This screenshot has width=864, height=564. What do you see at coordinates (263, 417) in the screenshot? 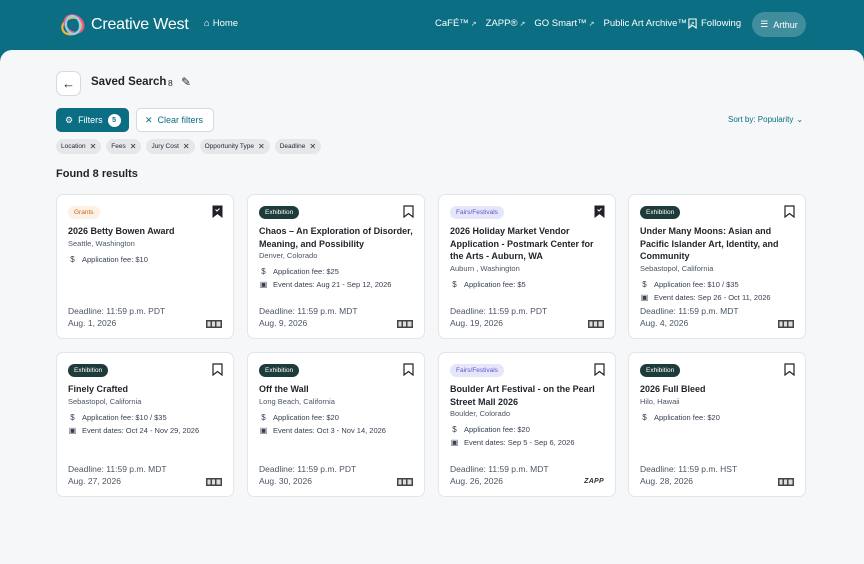
I see `dollar-icon: $` at bounding box center [263, 417].